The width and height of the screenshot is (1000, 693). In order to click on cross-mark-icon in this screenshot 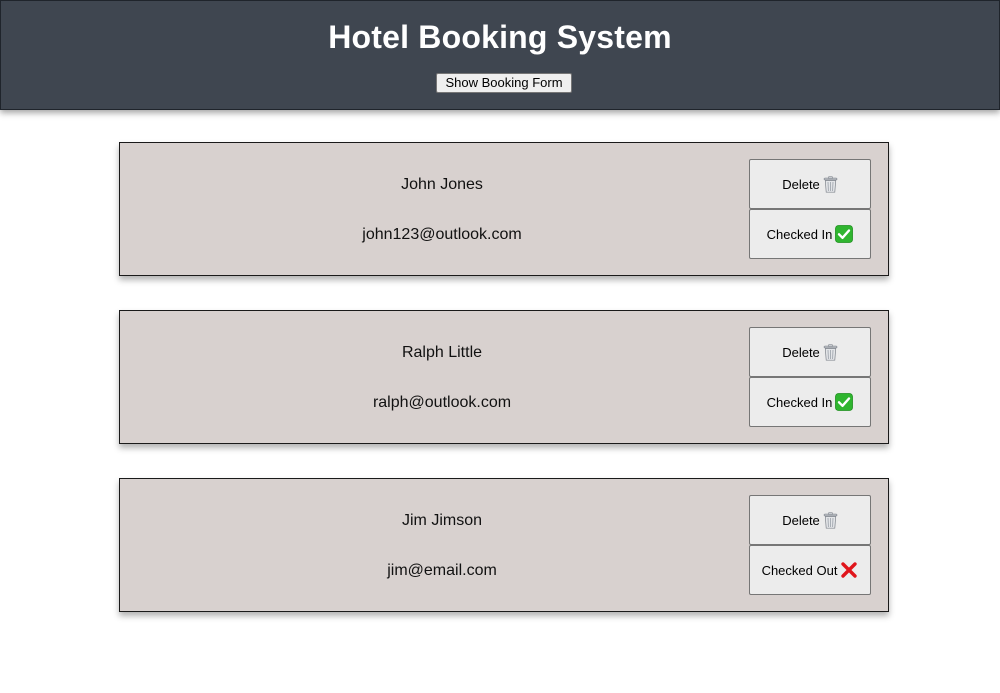, I will do `click(849, 570)`.